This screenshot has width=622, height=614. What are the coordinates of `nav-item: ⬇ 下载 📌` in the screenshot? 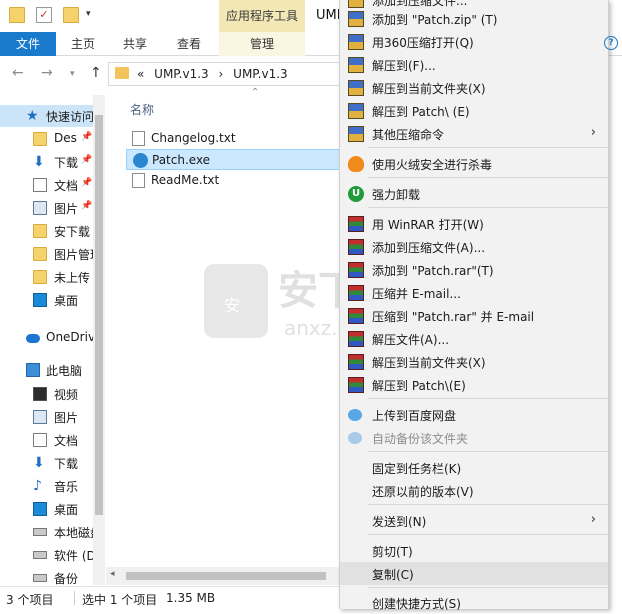 It's located at (46, 162).